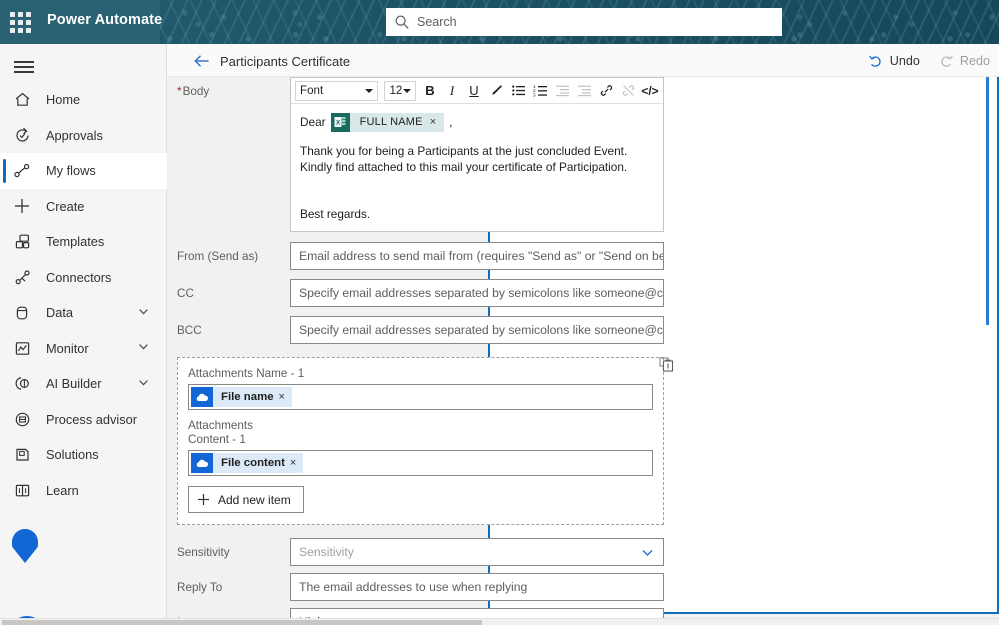 This screenshot has width=999, height=625. Describe the element at coordinates (179, 91) in the screenshot. I see `required-asterisk: *` at that location.